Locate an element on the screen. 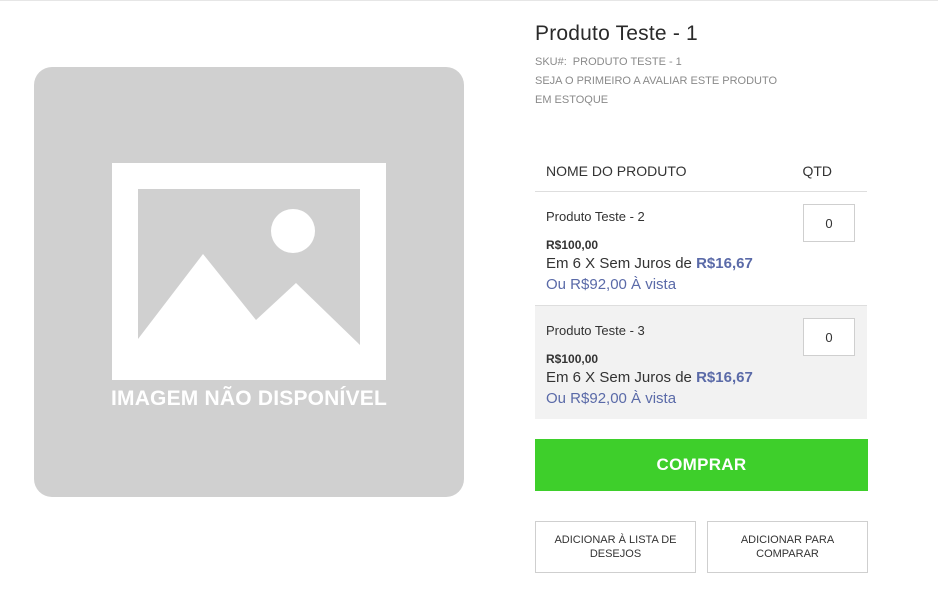 The width and height of the screenshot is (938, 590). grouped-product-name: Produto Teste - 2 is located at coordinates (595, 216).